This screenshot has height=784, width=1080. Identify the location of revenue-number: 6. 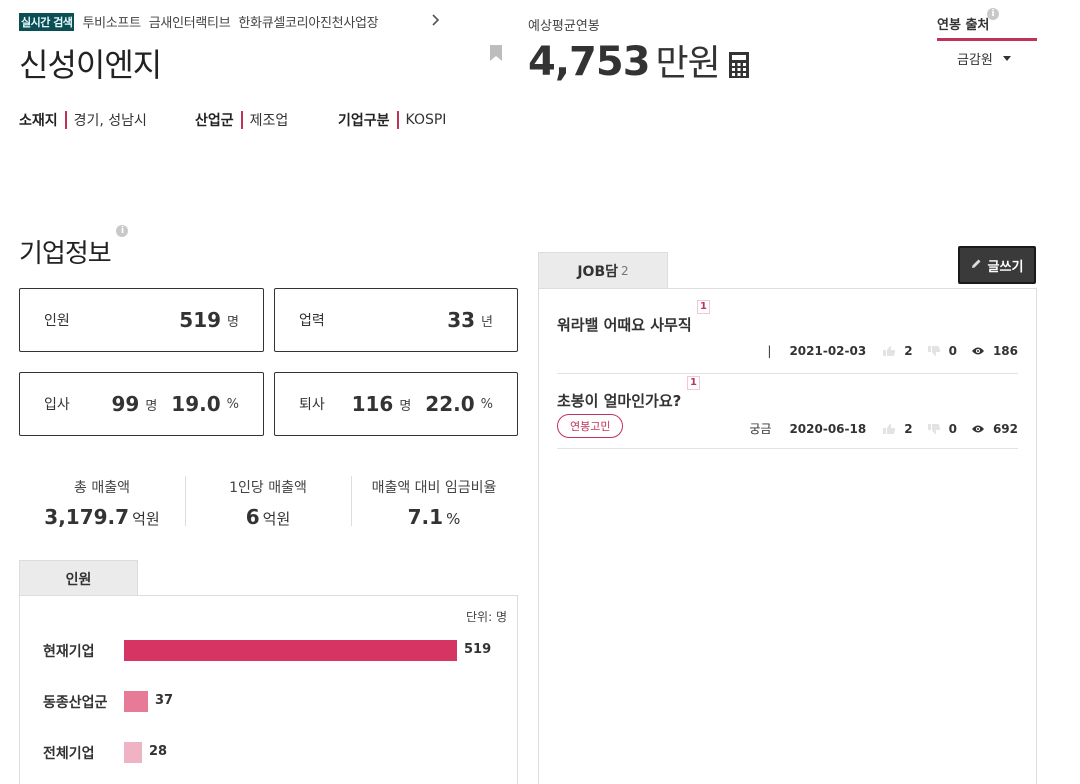
(252, 517).